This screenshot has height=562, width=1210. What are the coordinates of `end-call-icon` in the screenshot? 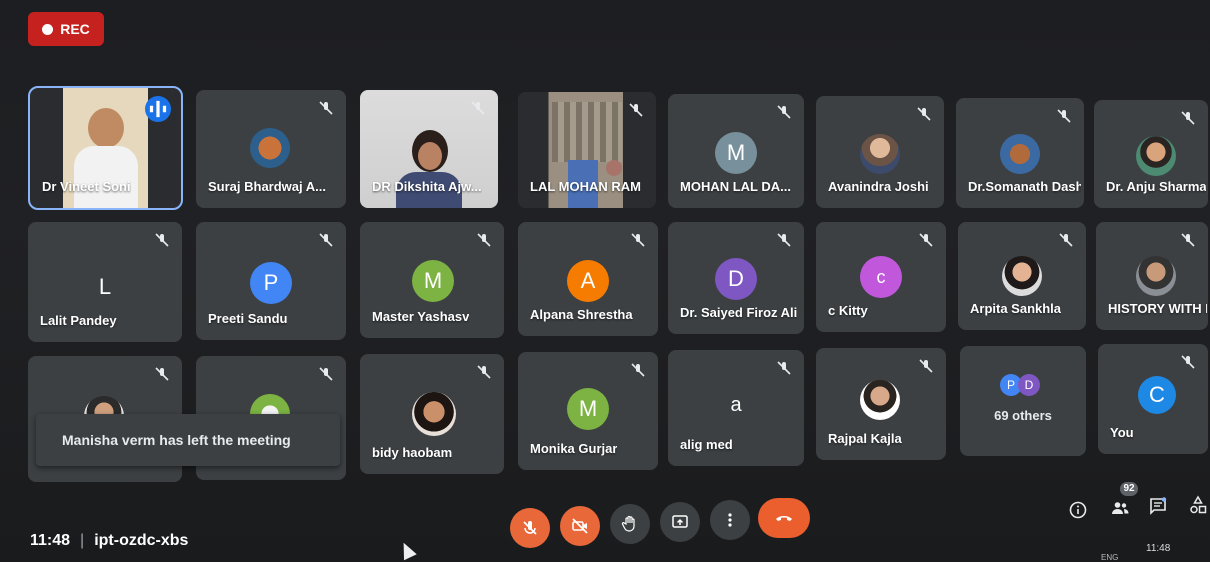 It's located at (784, 518).